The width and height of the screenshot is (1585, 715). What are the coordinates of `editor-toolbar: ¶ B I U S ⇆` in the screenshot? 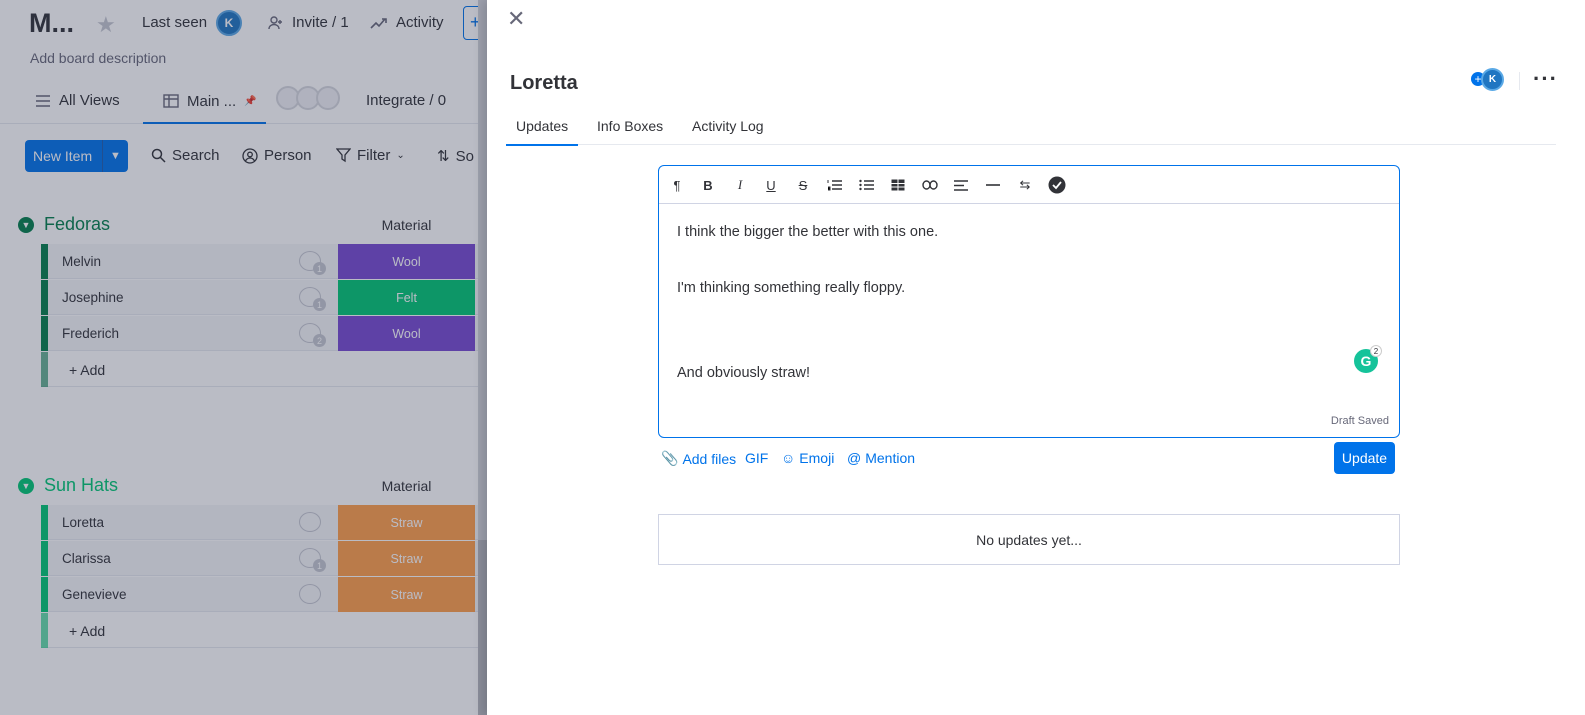 It's located at (1029, 185).